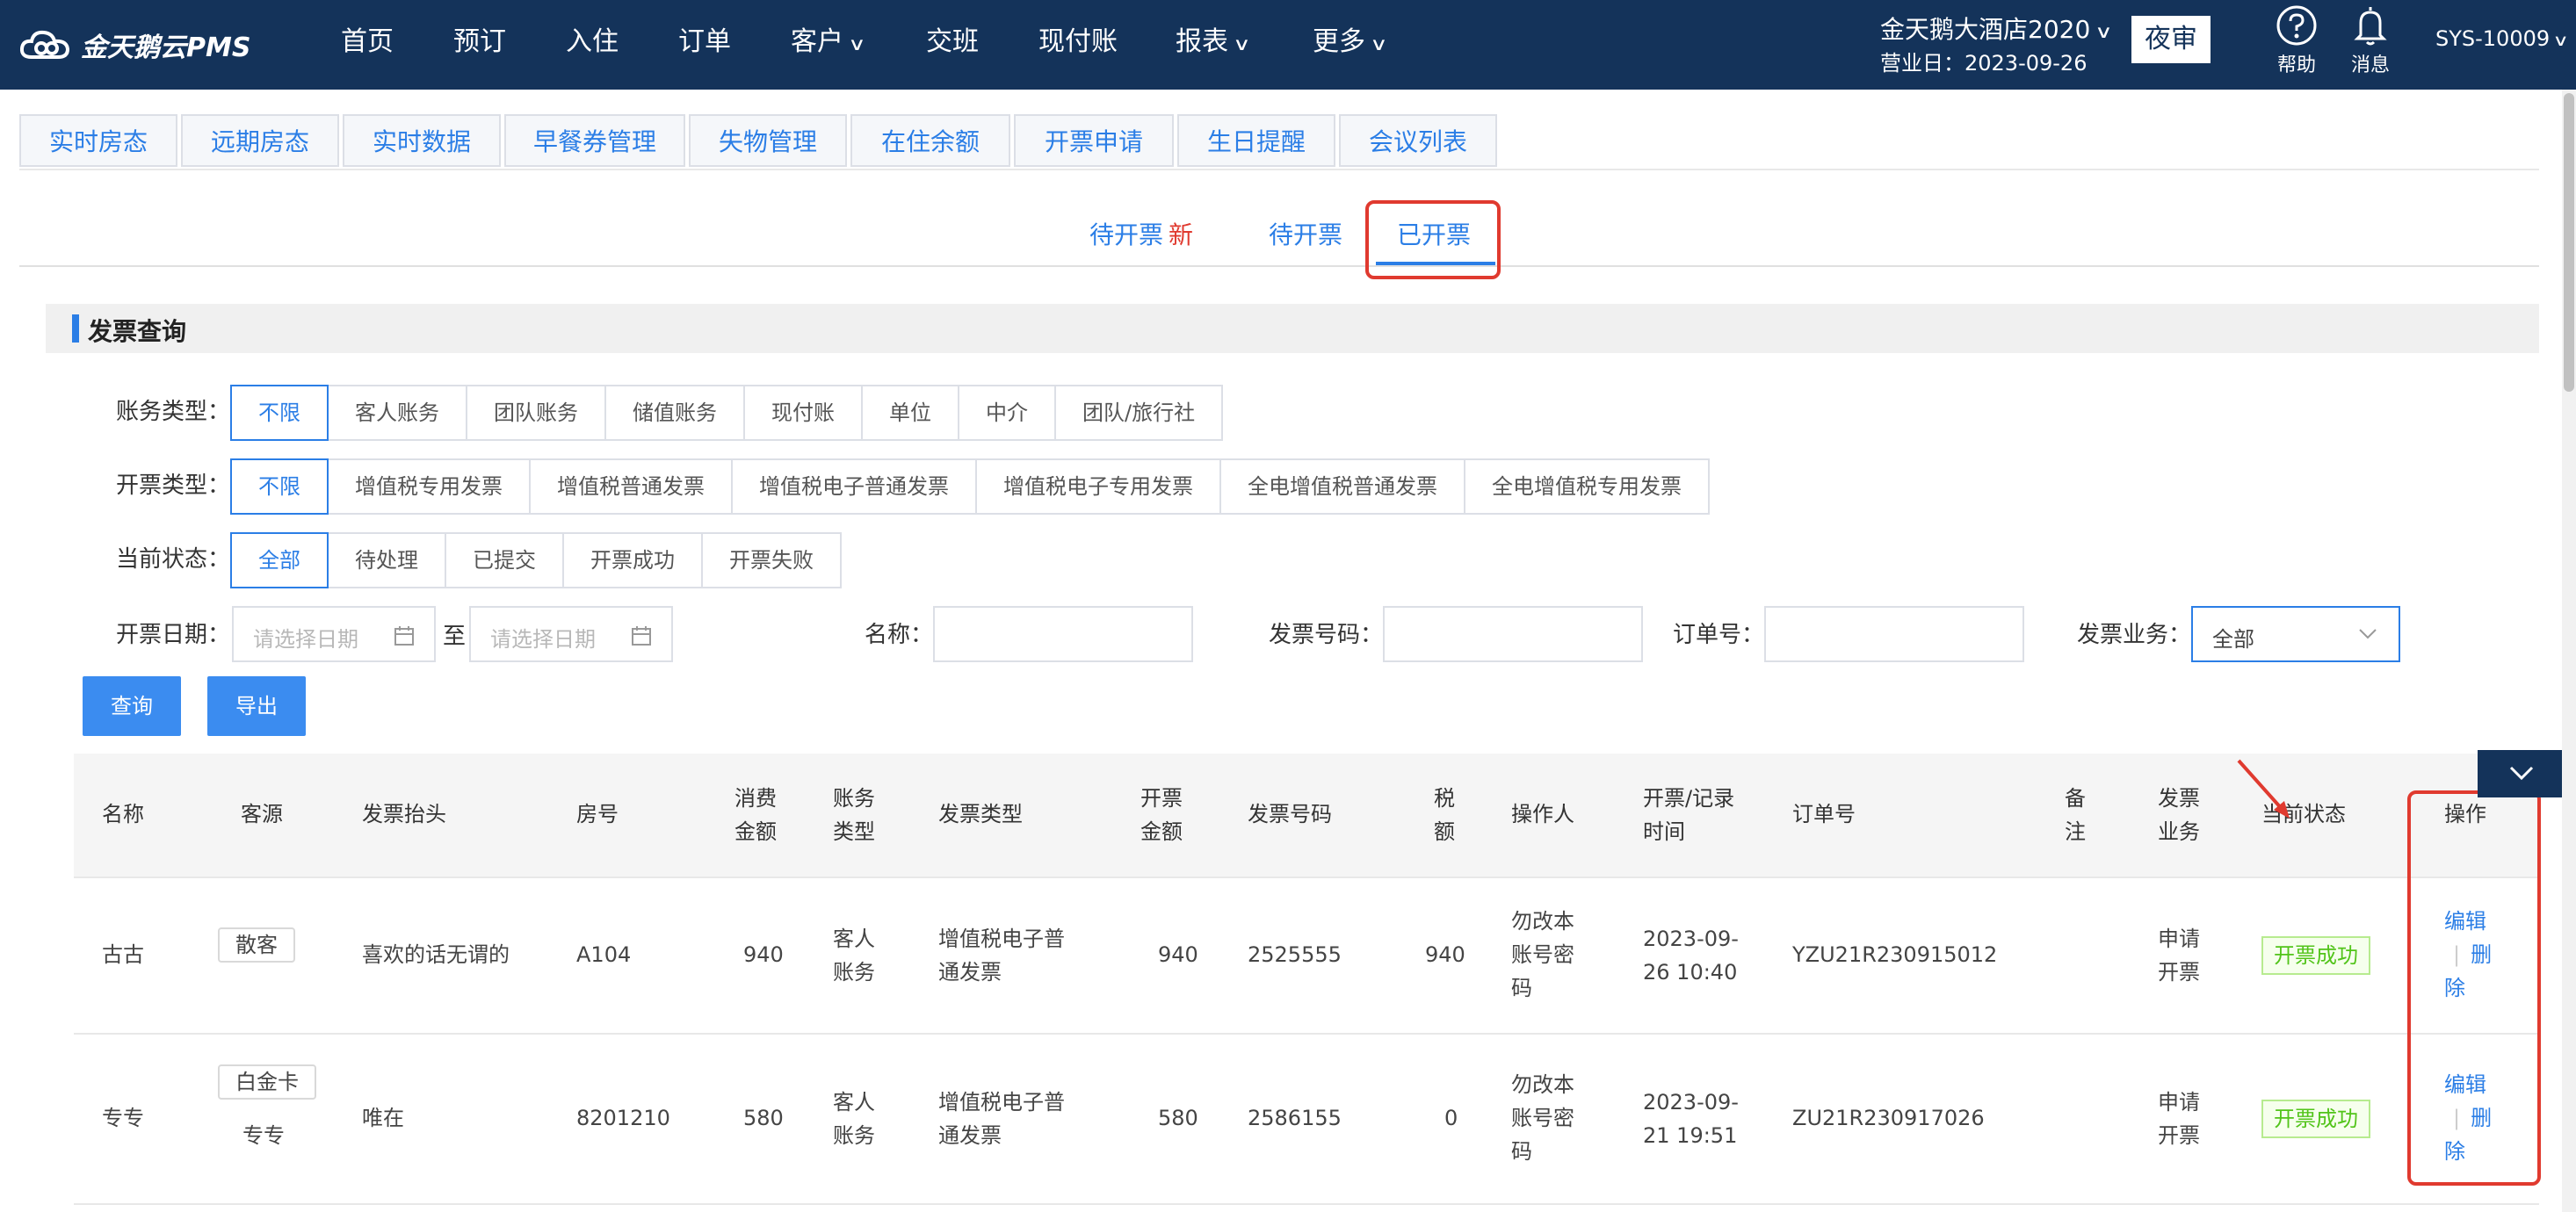 The image size is (2576, 1212). I want to click on cell-invoice-time: 2023-09- 21 19:51, so click(1691, 1119).